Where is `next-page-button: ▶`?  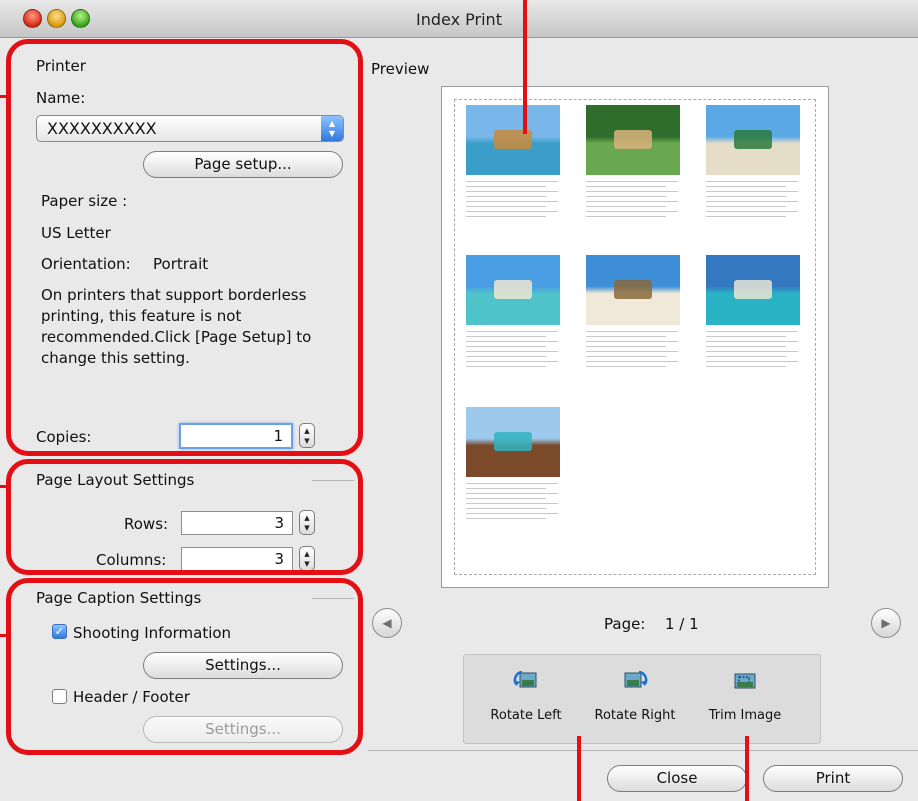 next-page-button: ▶ is located at coordinates (886, 623).